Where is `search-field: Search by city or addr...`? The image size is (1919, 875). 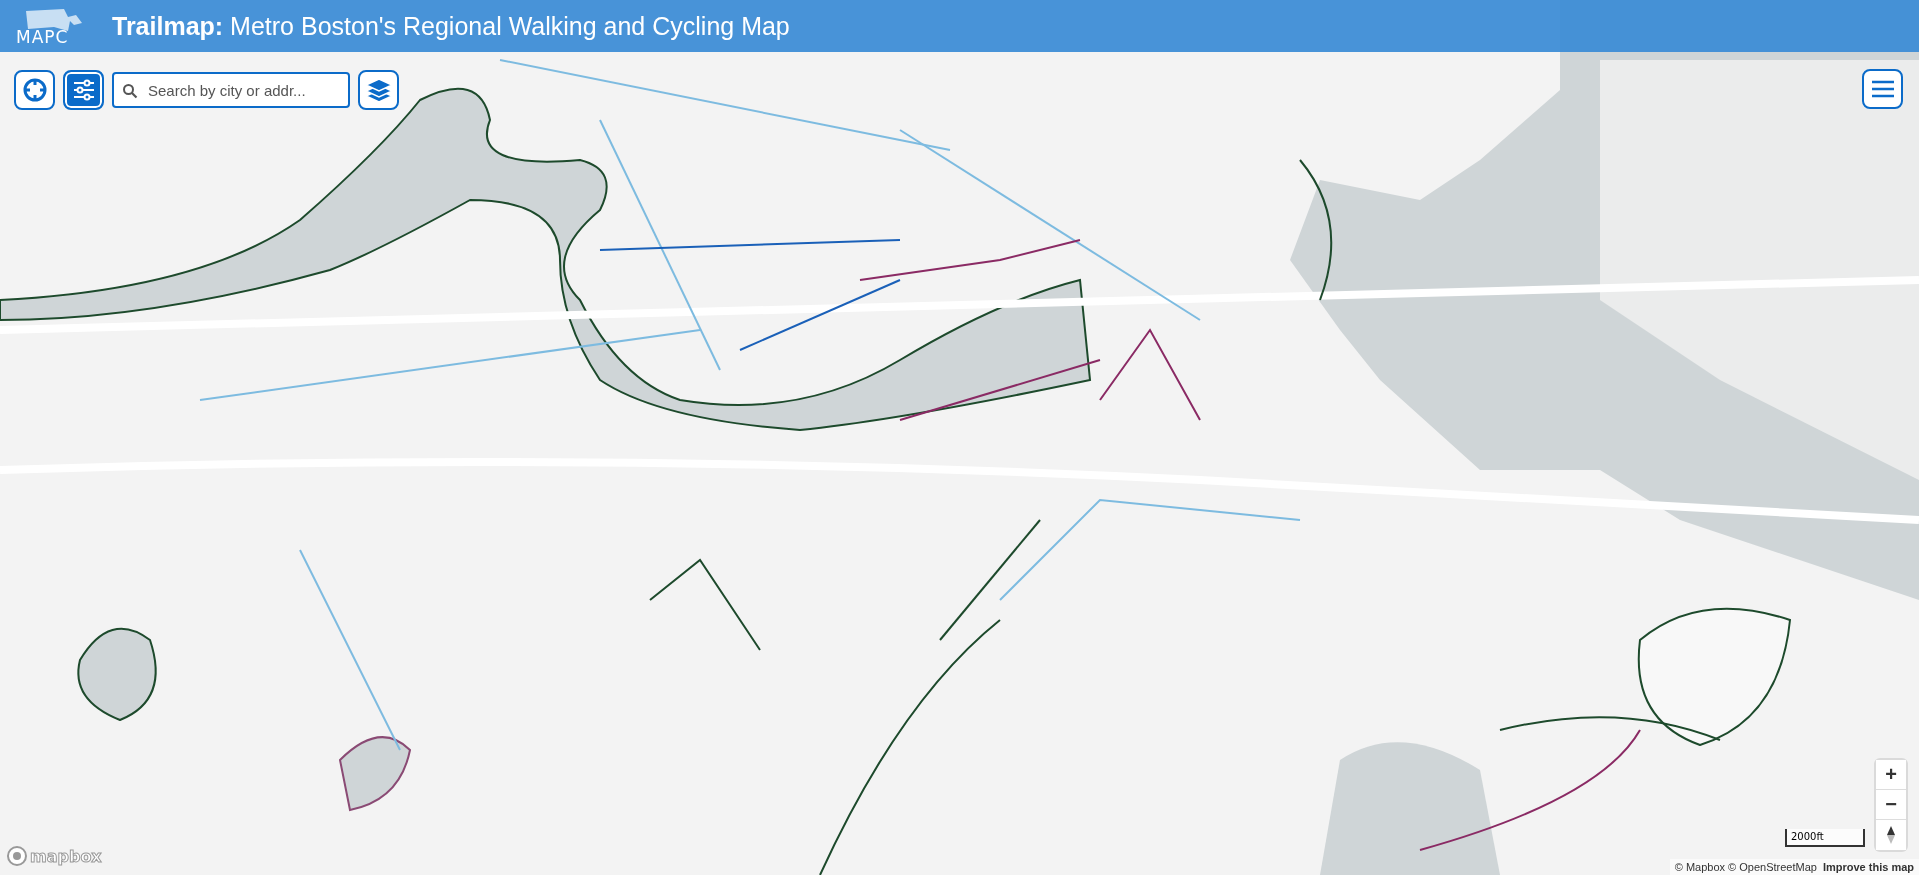 search-field: Search by city or addr... is located at coordinates (231, 90).